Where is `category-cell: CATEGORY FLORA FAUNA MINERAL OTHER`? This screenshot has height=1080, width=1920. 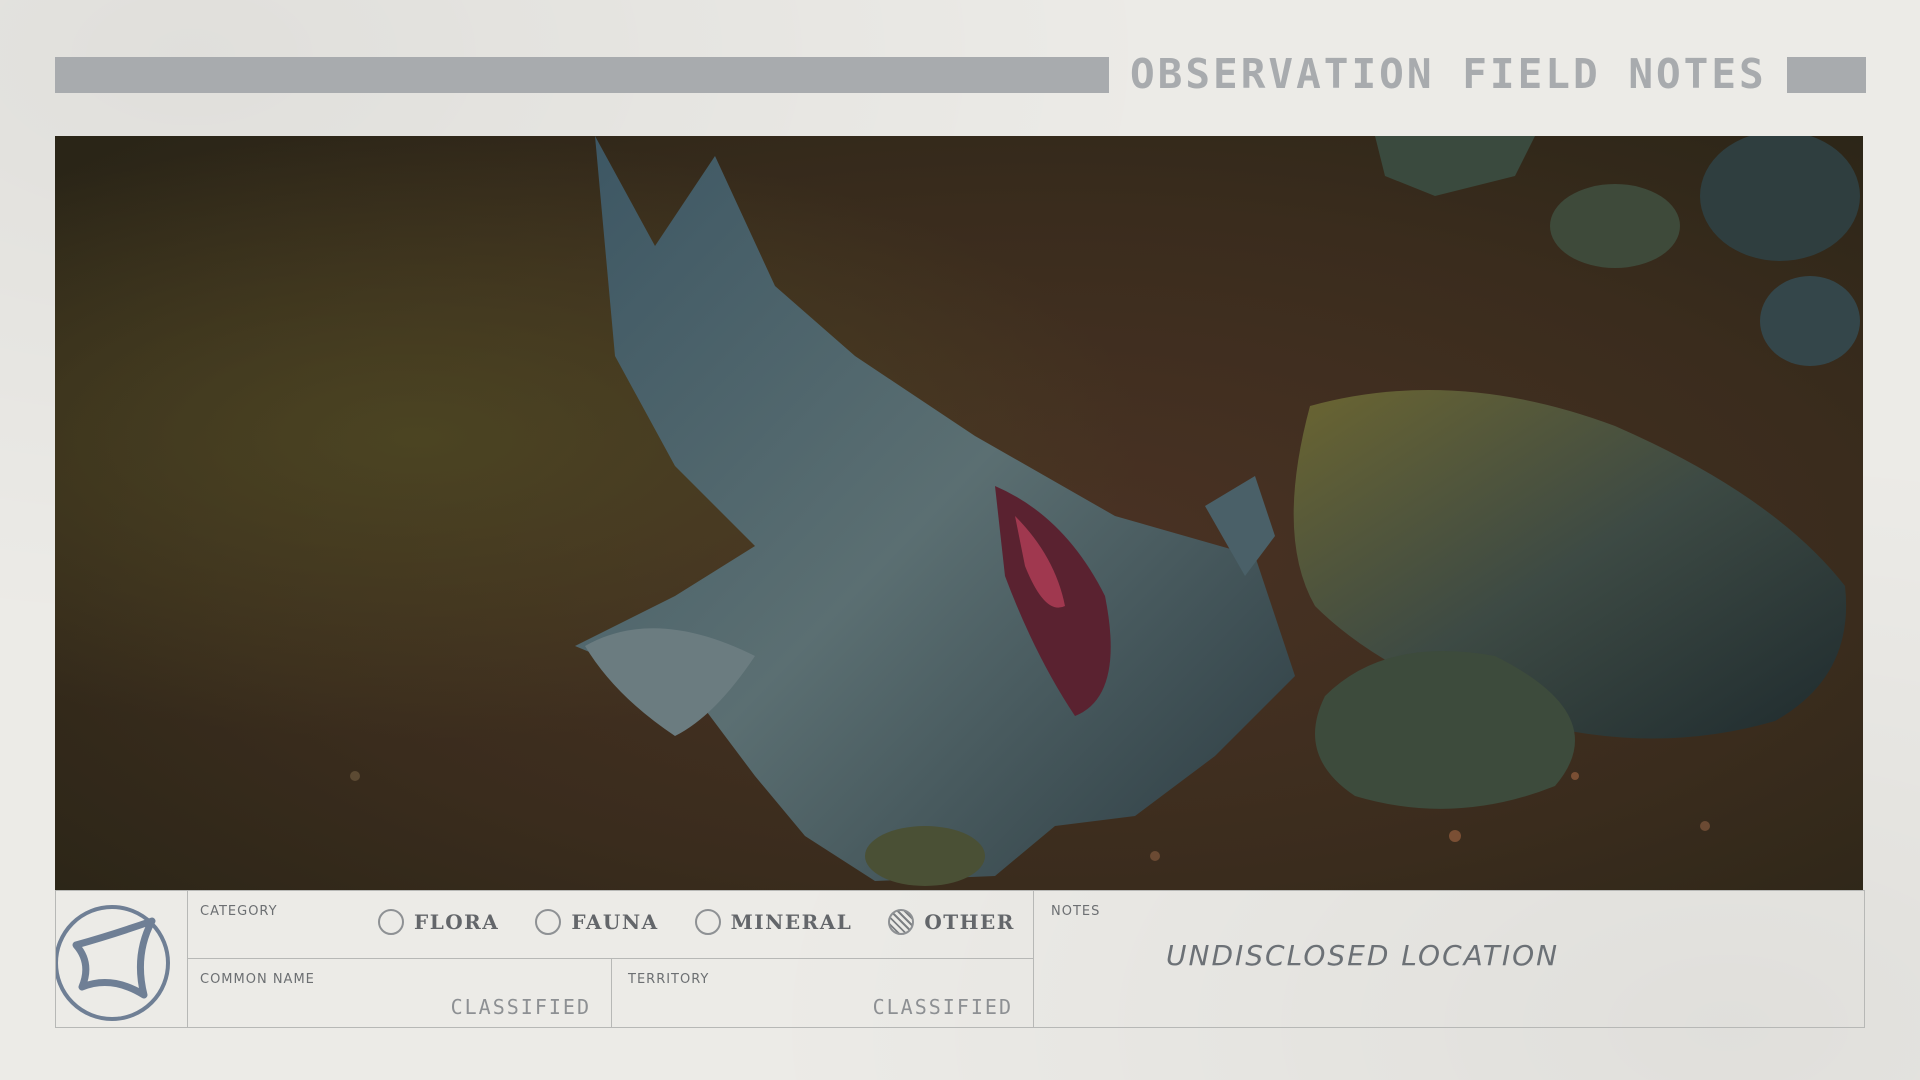
category-cell: CATEGORY FLORA FAUNA MINERAL OTHER is located at coordinates (611, 925).